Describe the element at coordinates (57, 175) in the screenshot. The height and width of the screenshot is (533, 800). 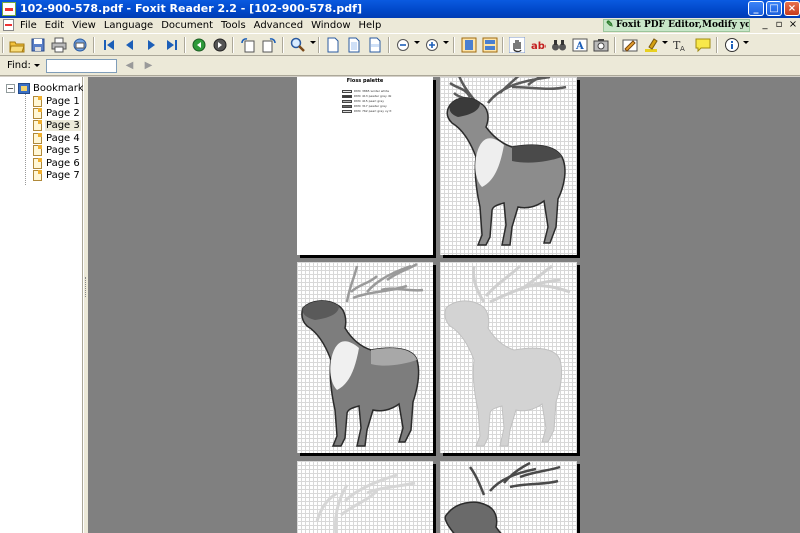
I see `bookmark-item: Page 7` at that location.